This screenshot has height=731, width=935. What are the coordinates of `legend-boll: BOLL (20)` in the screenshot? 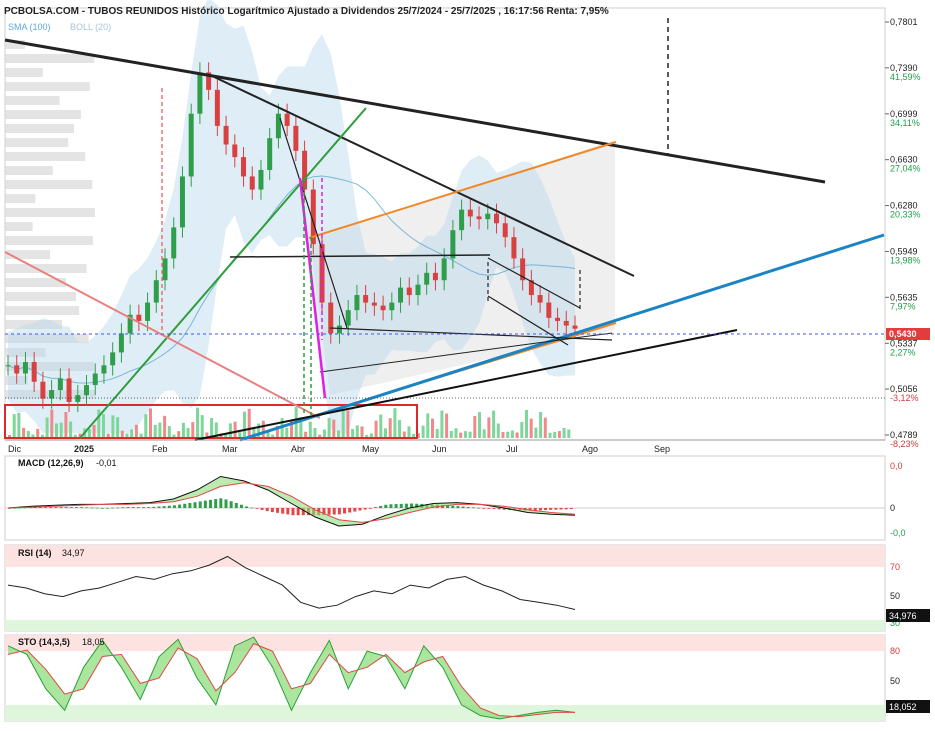 It's located at (90, 27).